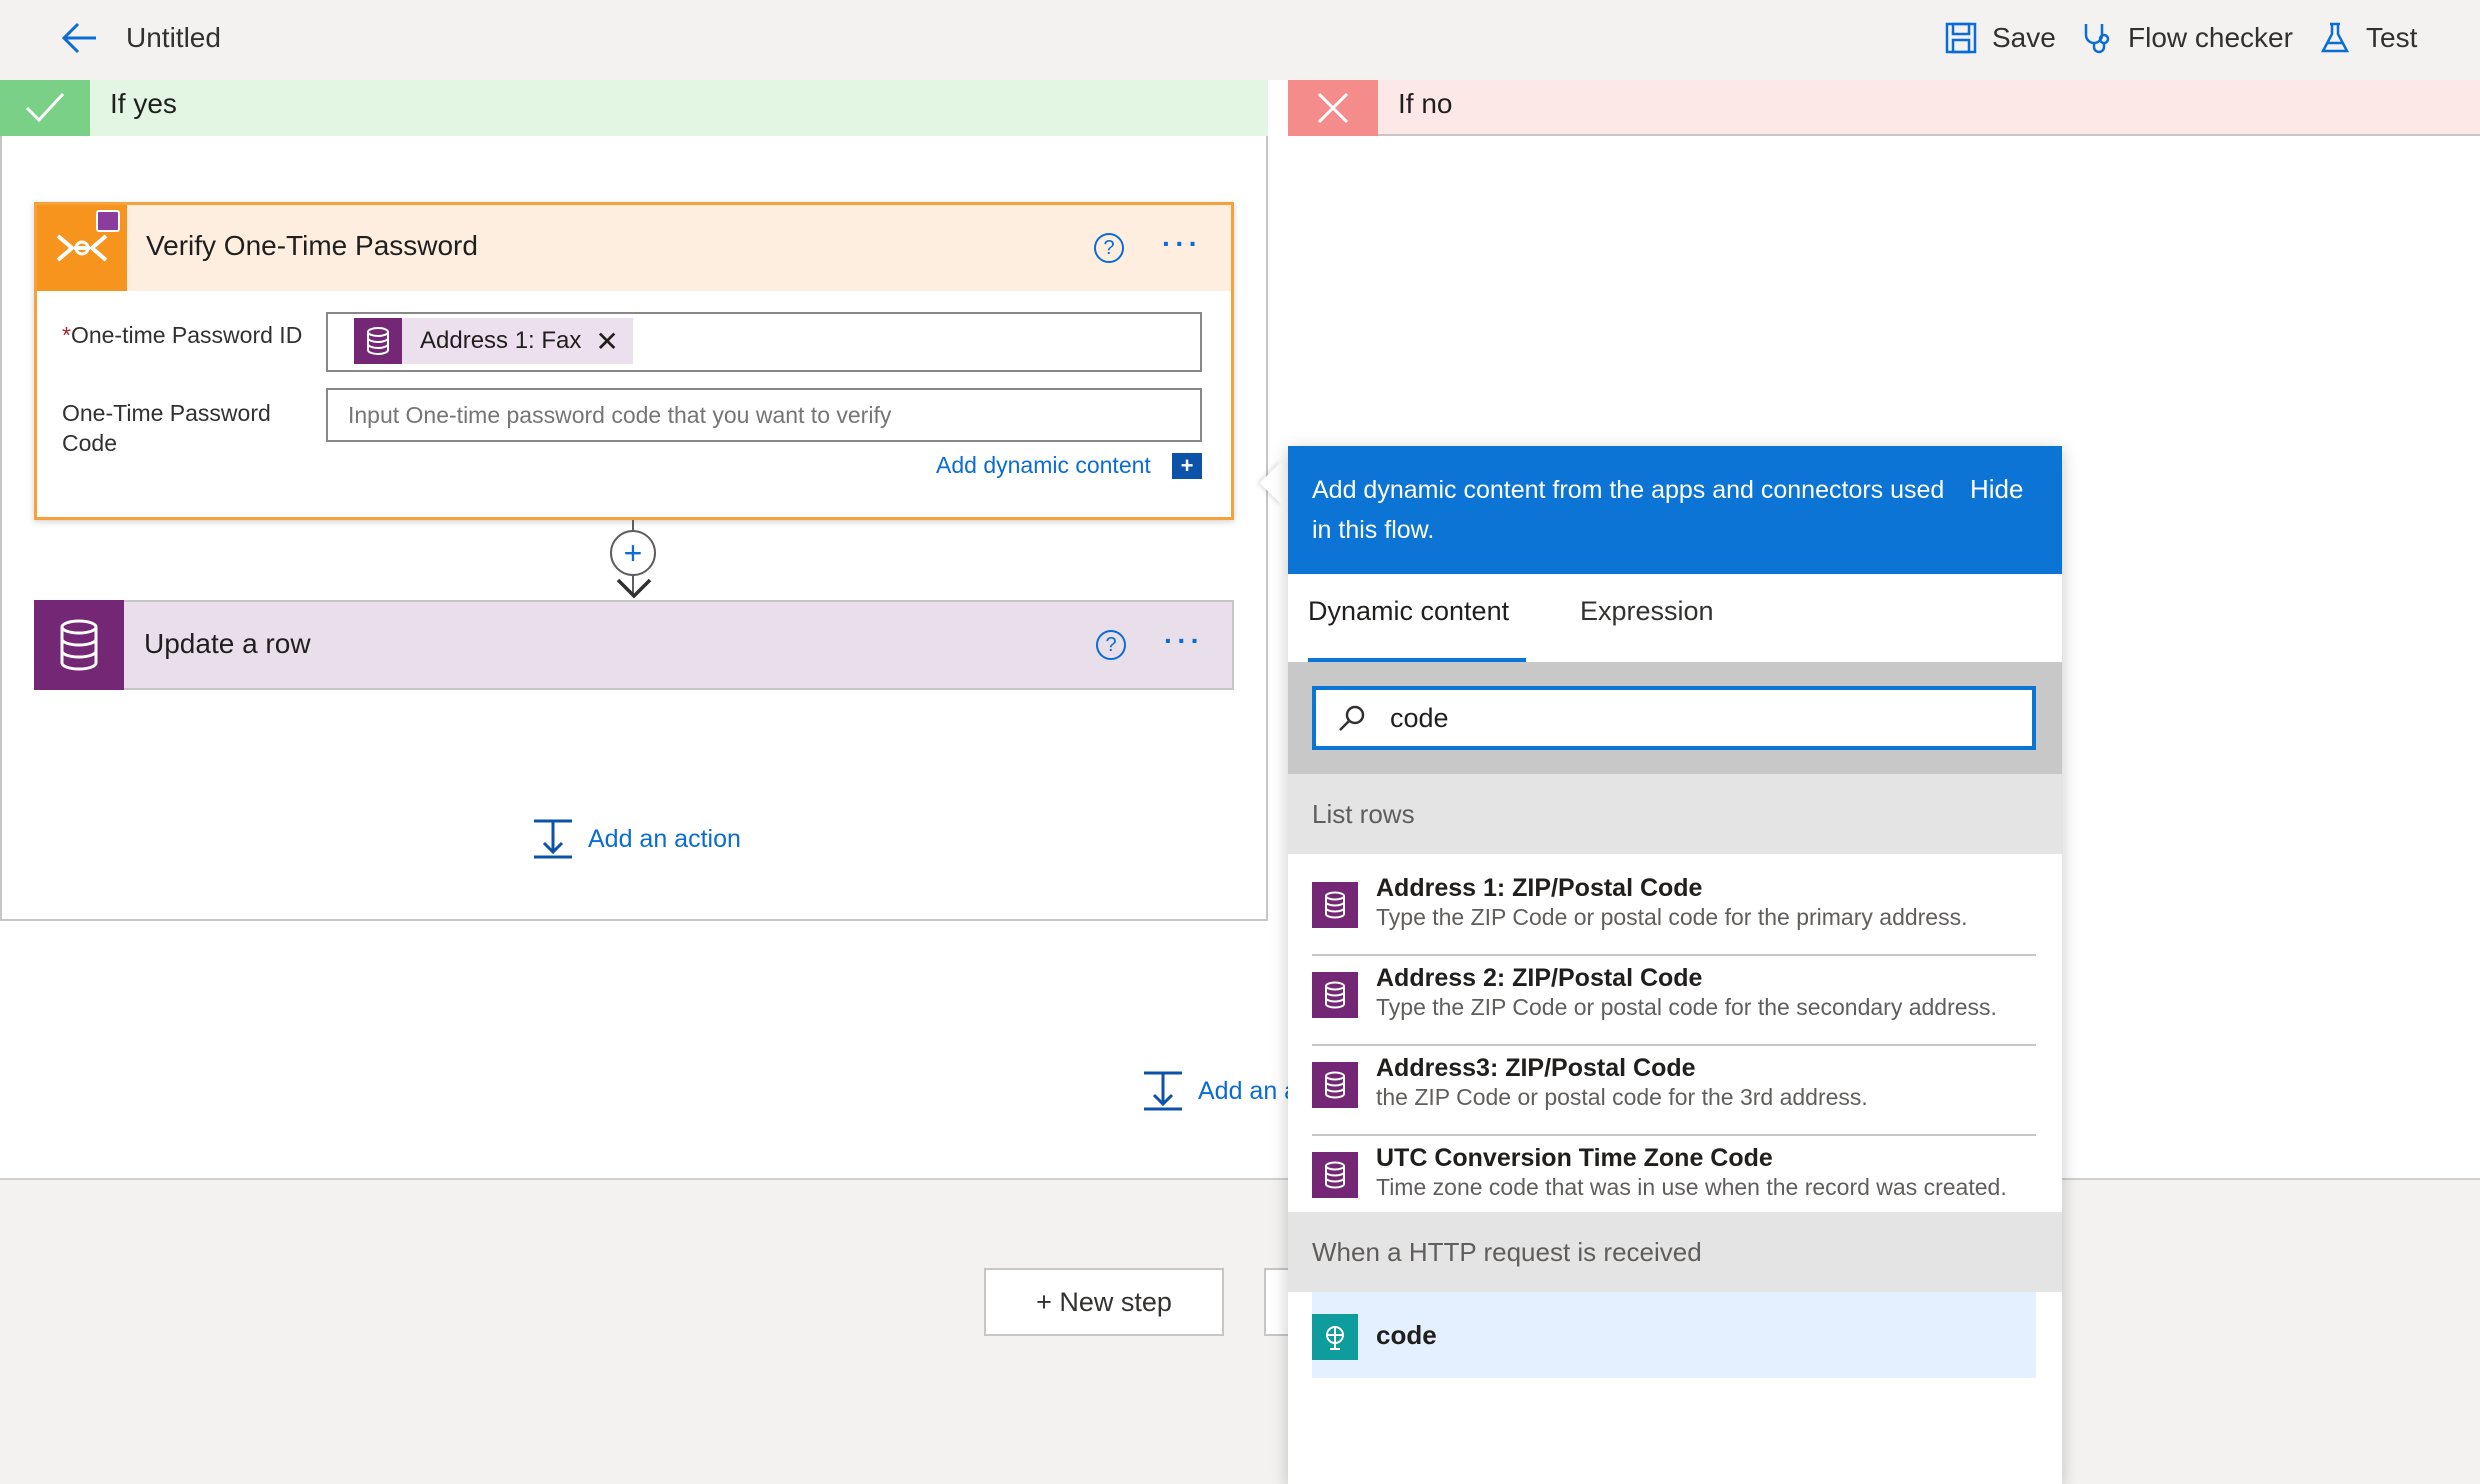  Describe the element at coordinates (1996, 489) in the screenshot. I see `hide-button: Hide` at that location.